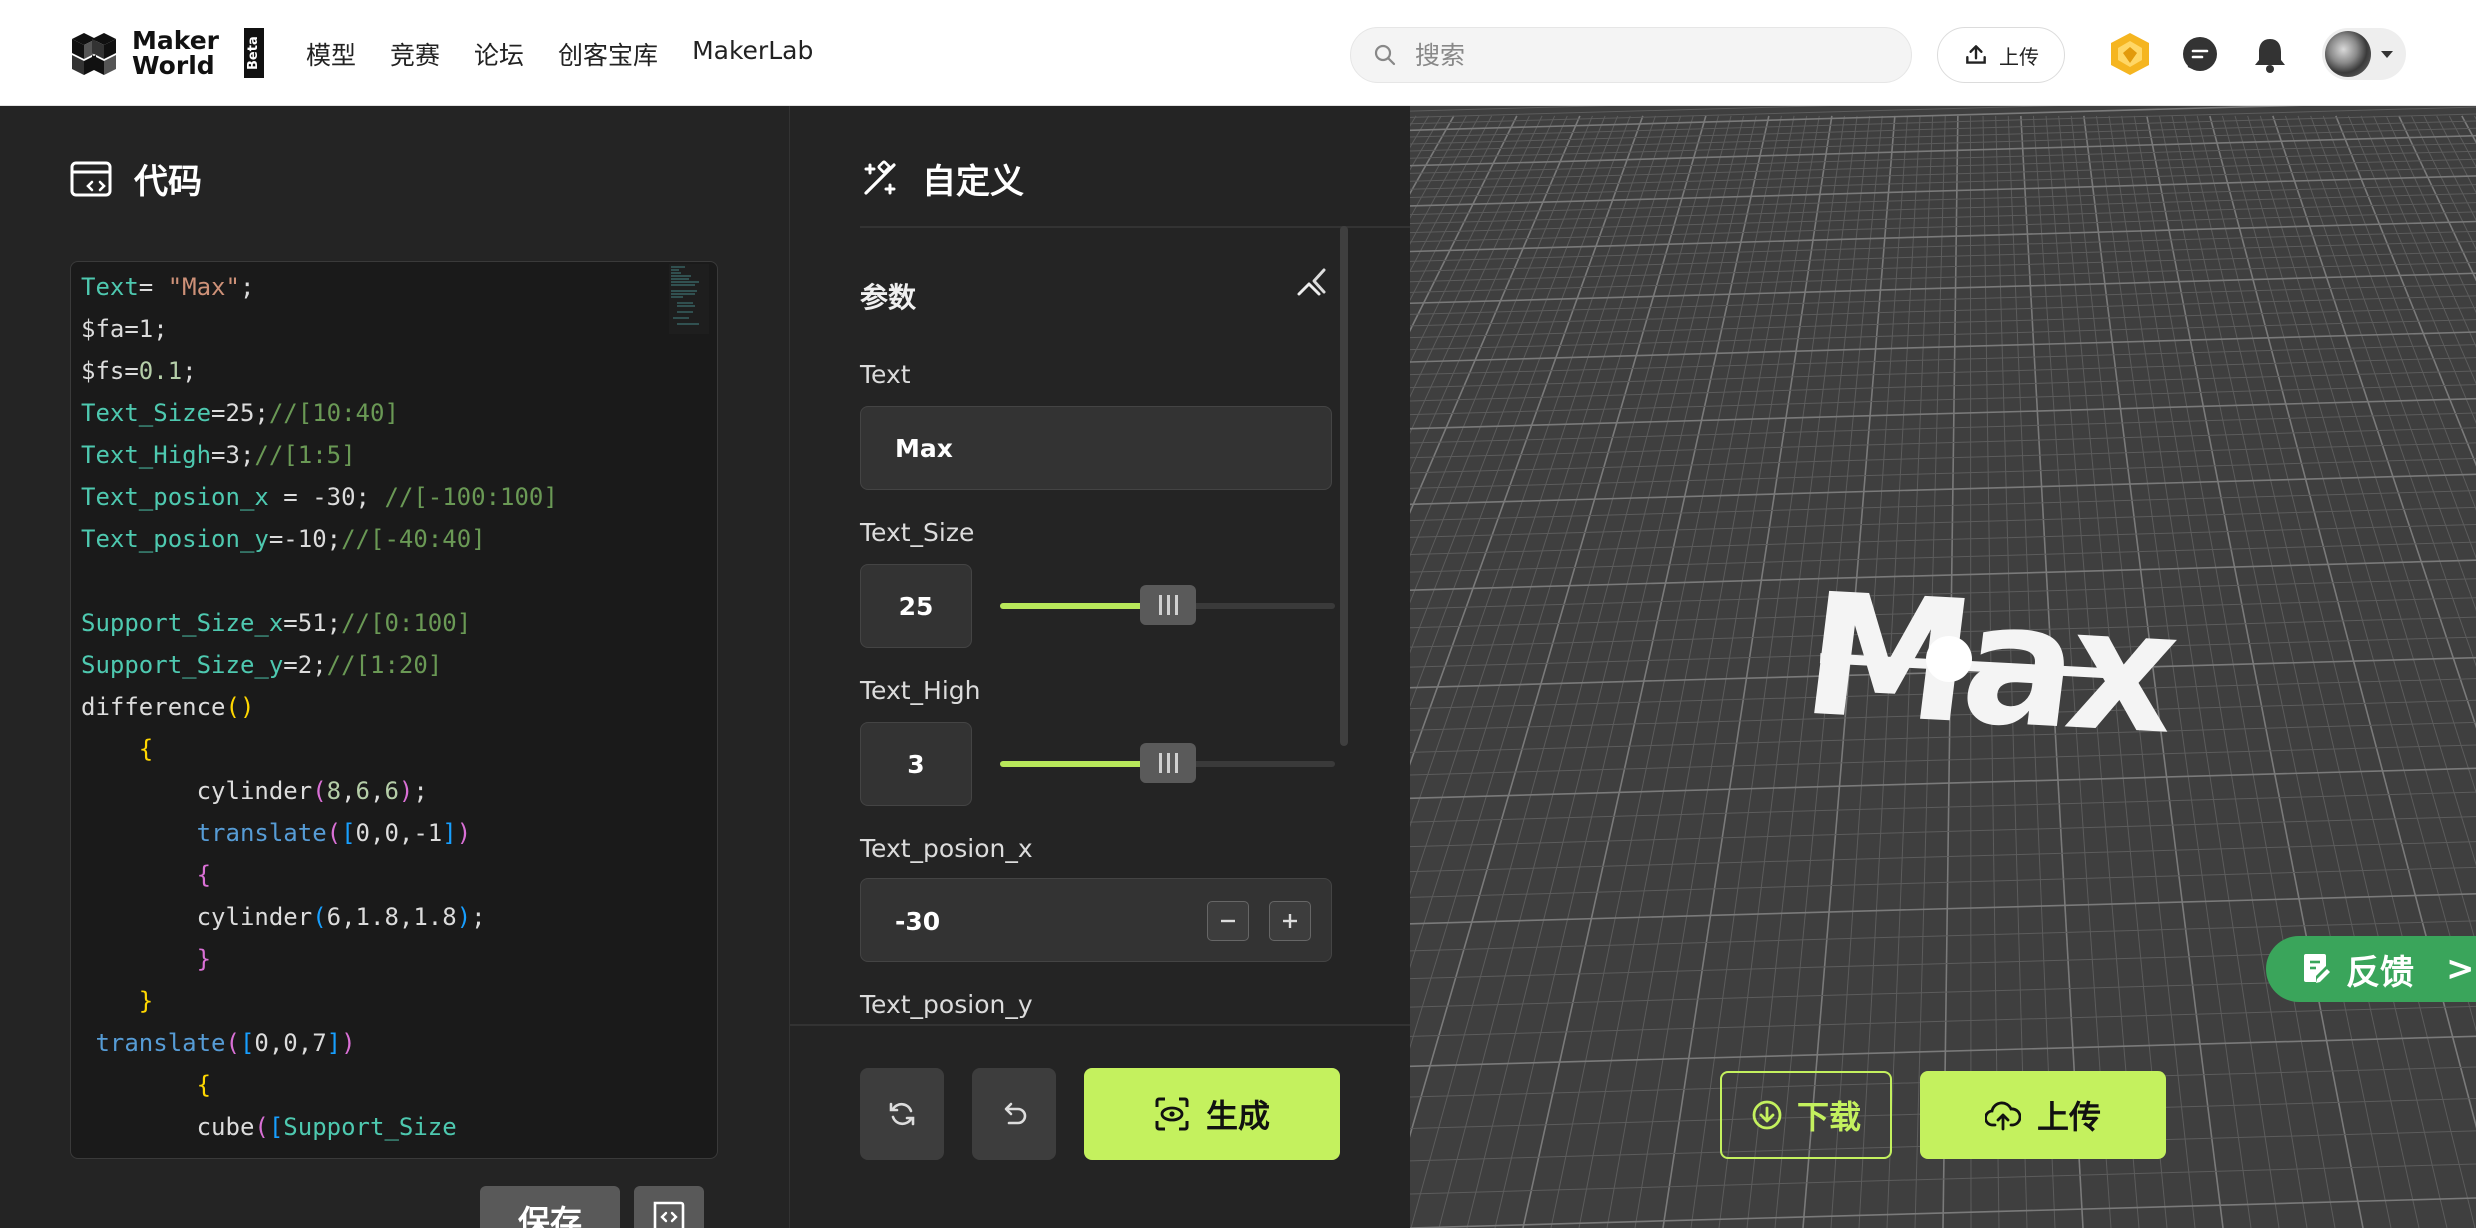  Describe the element at coordinates (942, 178) in the screenshot. I see `customize-panel-header: 自定义` at that location.